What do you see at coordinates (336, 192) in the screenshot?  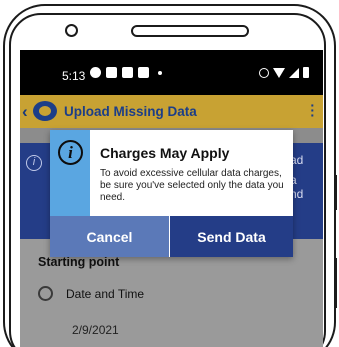 I see `volume-button` at bounding box center [336, 192].